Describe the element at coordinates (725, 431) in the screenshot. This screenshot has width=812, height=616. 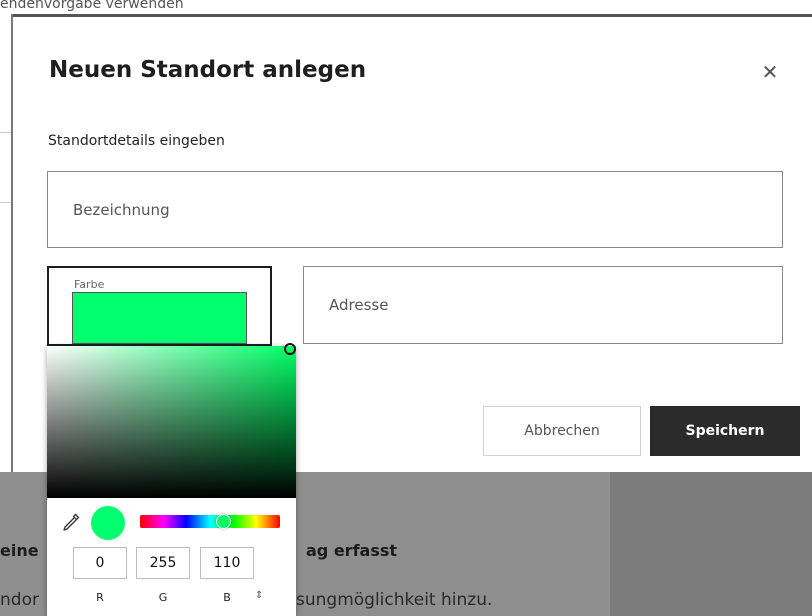
I see `save-button: Speichern` at that location.